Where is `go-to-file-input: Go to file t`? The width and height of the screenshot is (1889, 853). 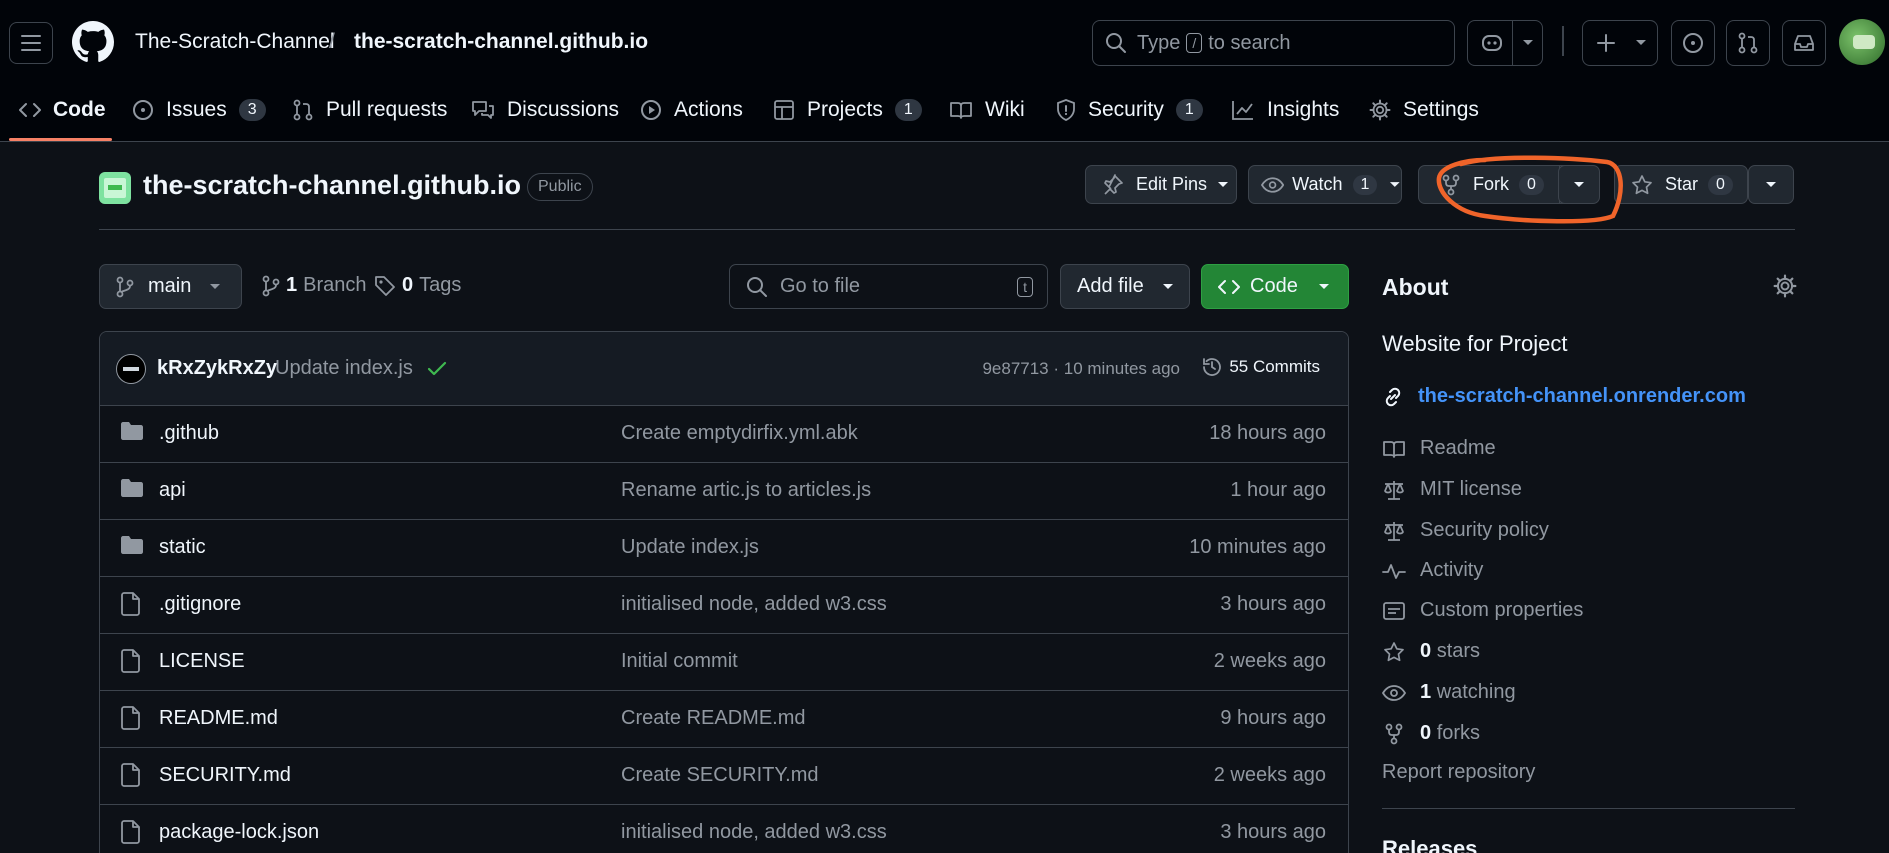
go-to-file-input: Go to file t is located at coordinates (888, 286).